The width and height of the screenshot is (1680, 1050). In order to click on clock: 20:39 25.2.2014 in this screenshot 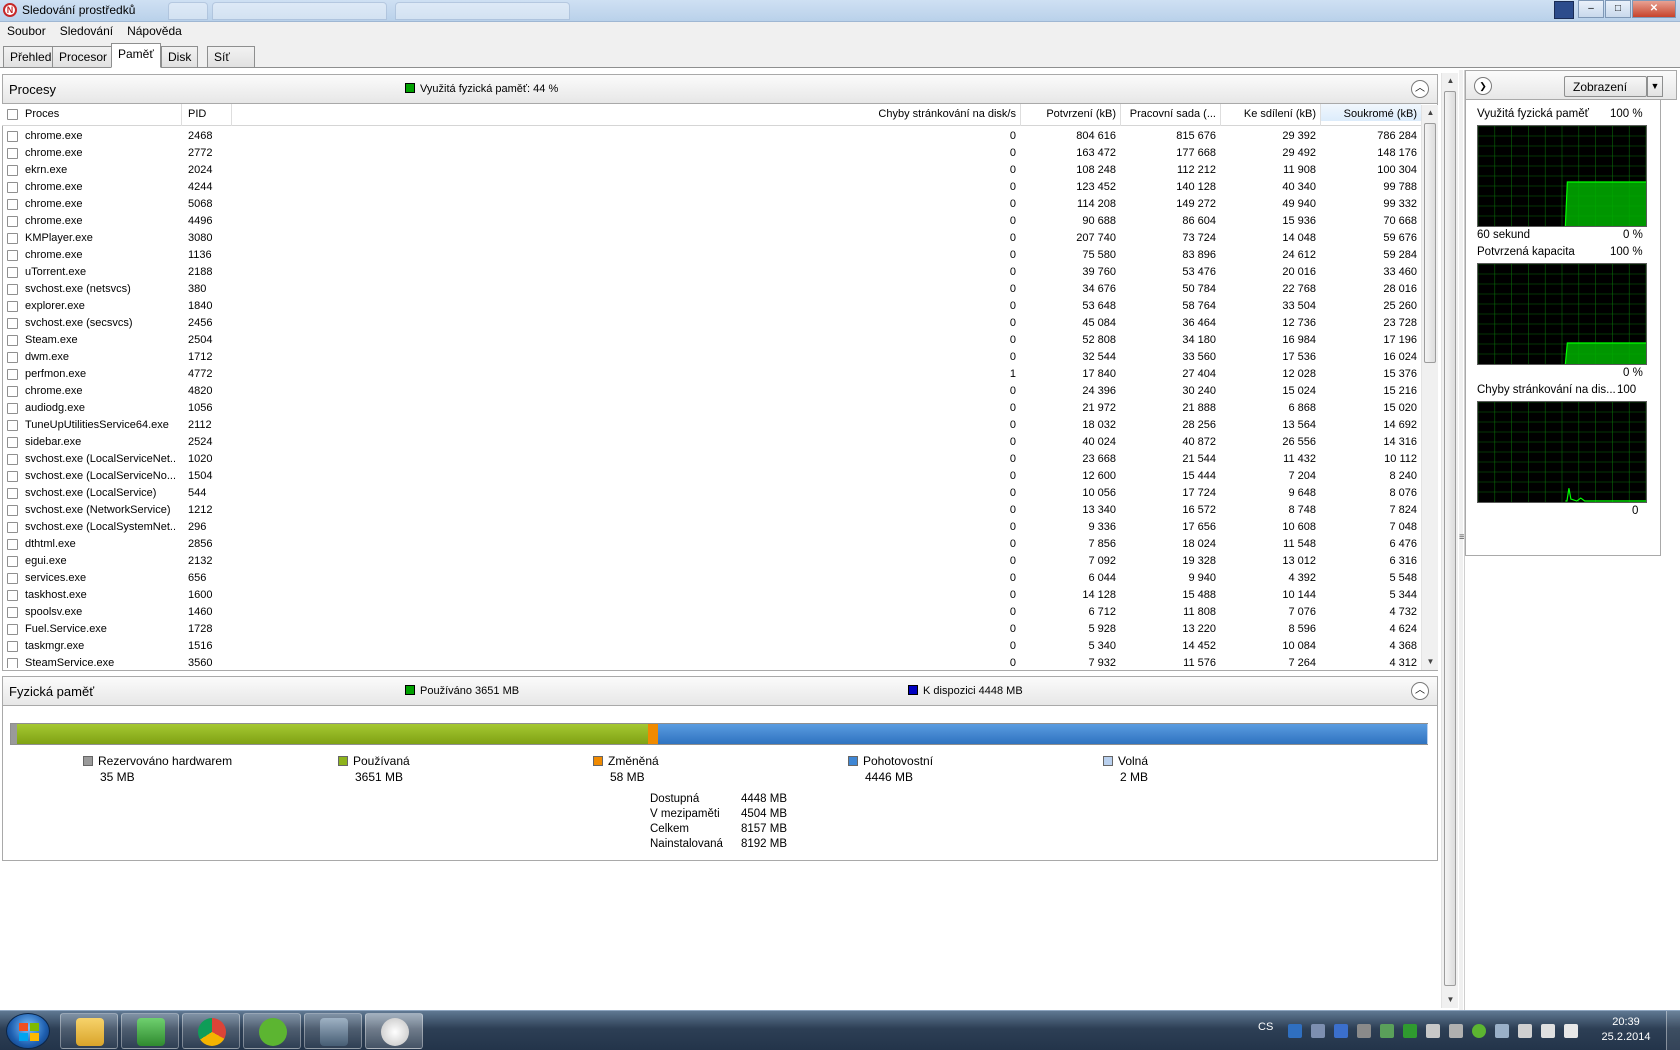, I will do `click(1626, 1030)`.